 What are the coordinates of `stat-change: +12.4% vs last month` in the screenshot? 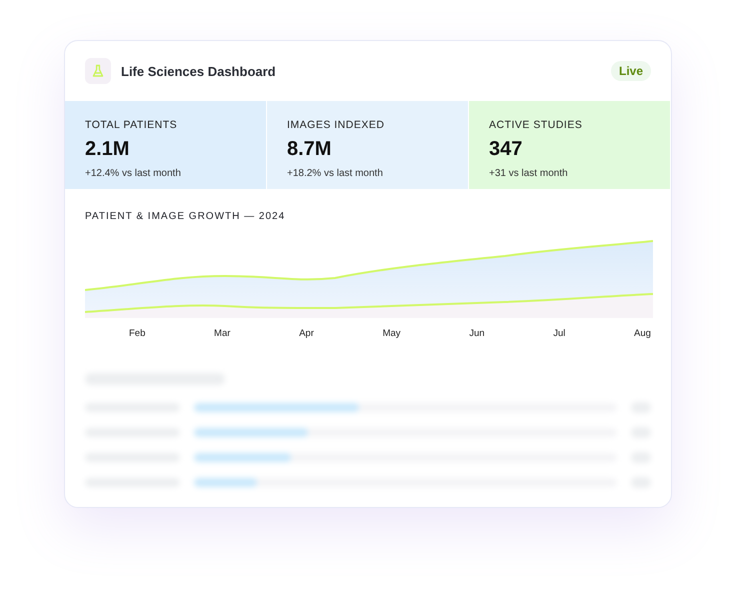 It's located at (133, 173).